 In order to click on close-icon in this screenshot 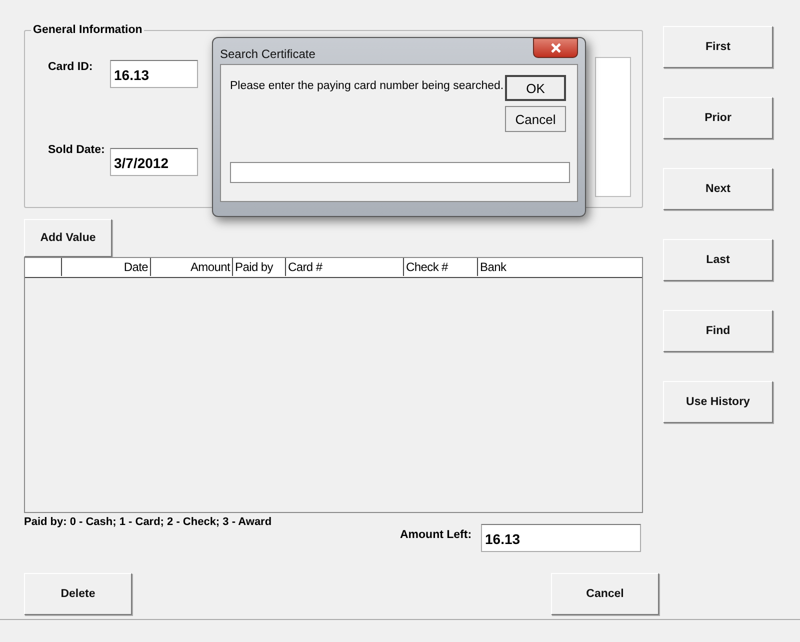, I will do `click(556, 48)`.